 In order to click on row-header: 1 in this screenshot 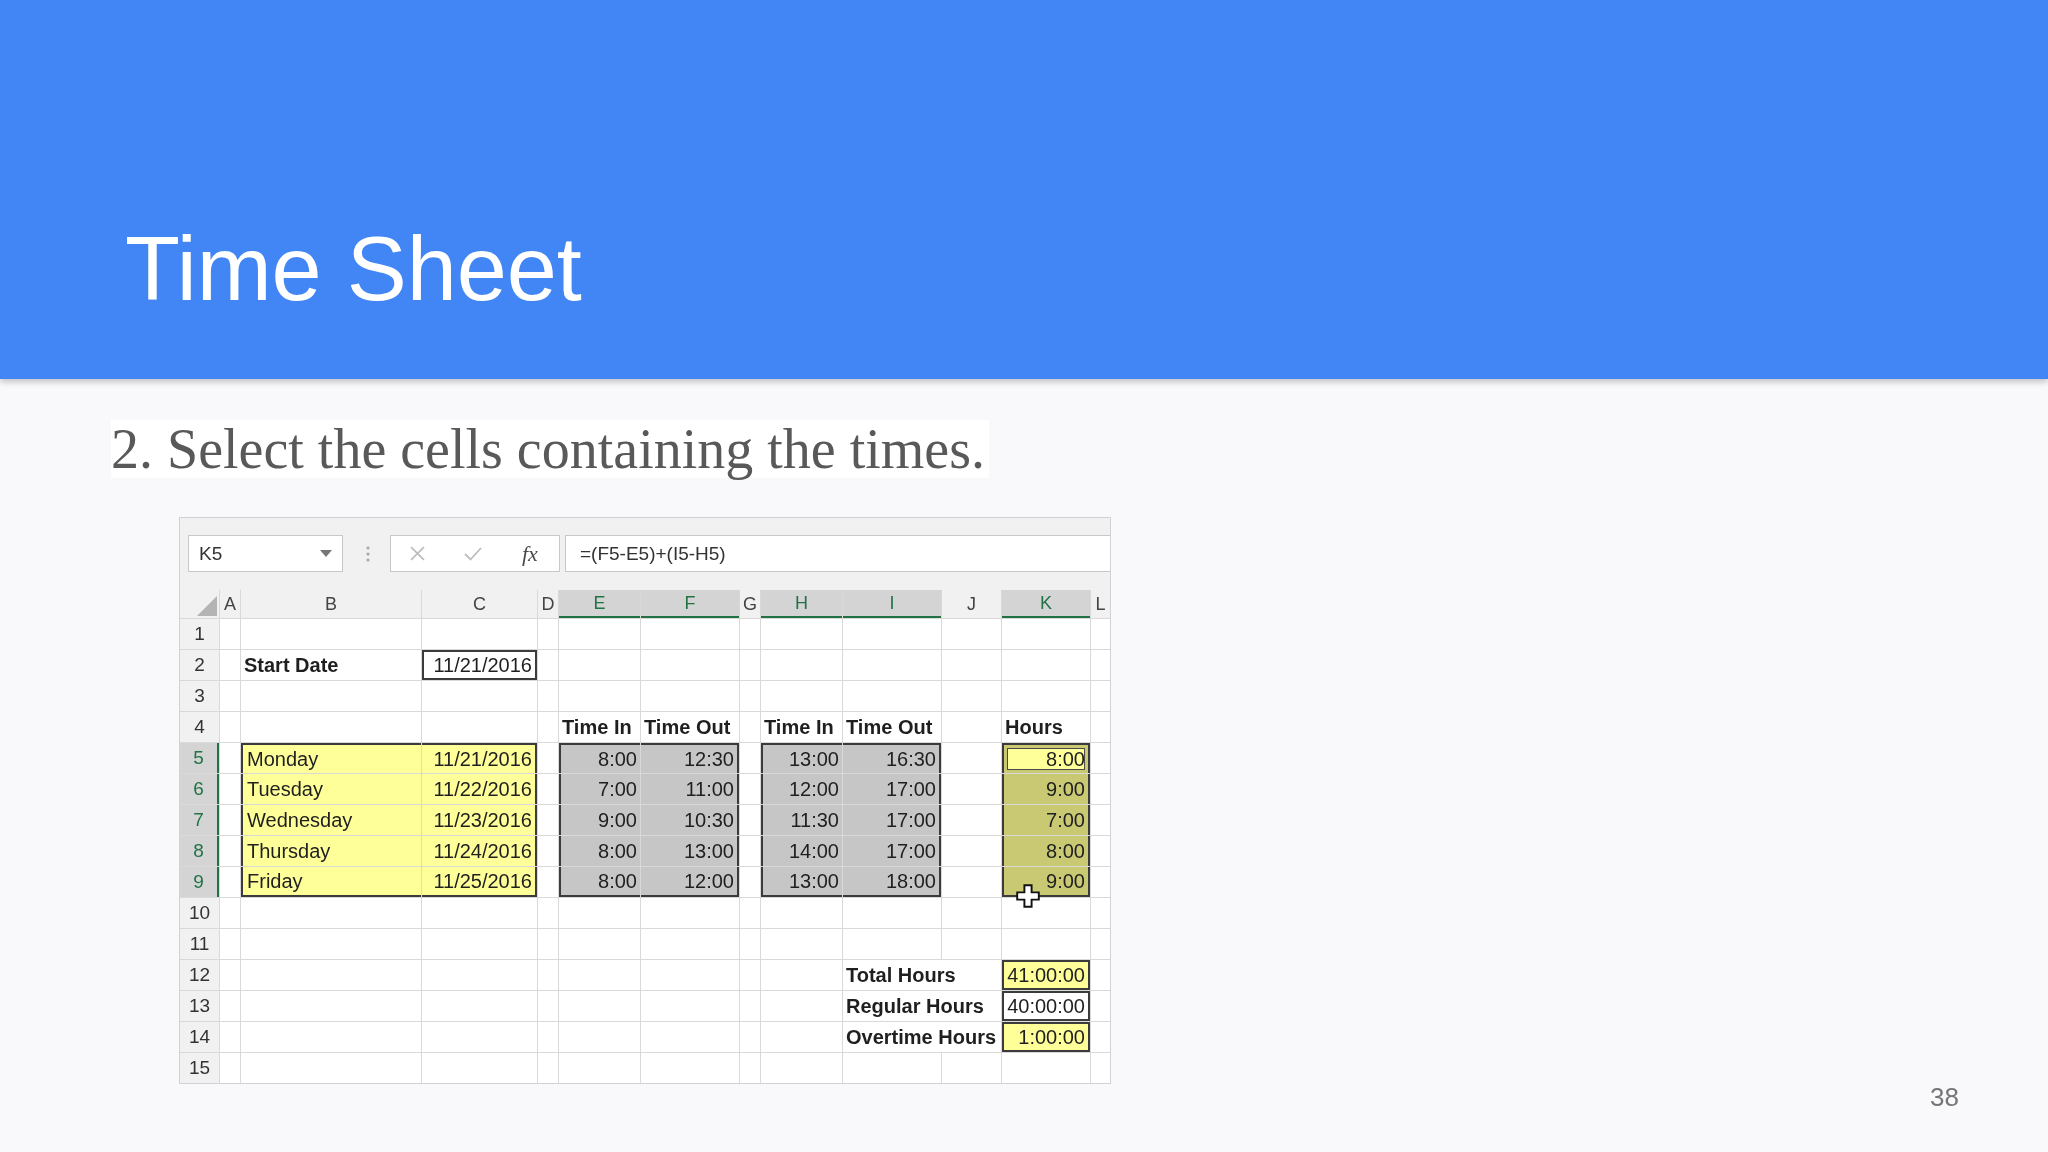, I will do `click(199, 634)`.